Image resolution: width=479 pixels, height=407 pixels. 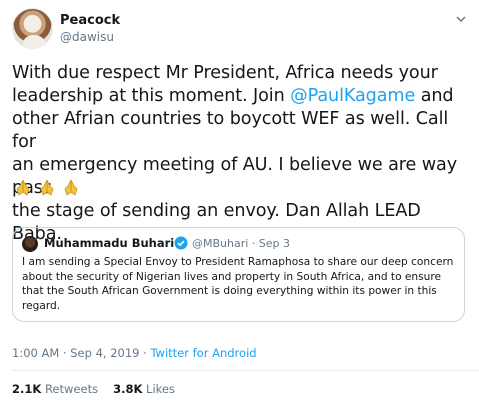 I want to click on likes-count: 3.8K, so click(x=128, y=389).